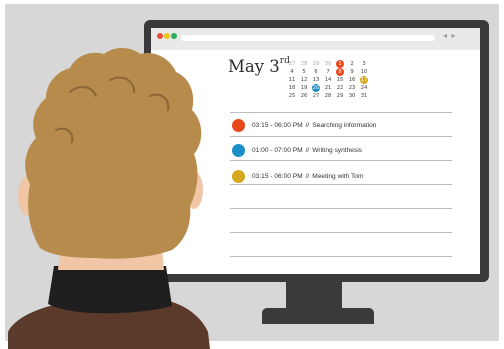 Image resolution: width=504 pixels, height=349 pixels. Describe the element at coordinates (340, 64) in the screenshot. I see `calendar-day-number: 1` at that location.